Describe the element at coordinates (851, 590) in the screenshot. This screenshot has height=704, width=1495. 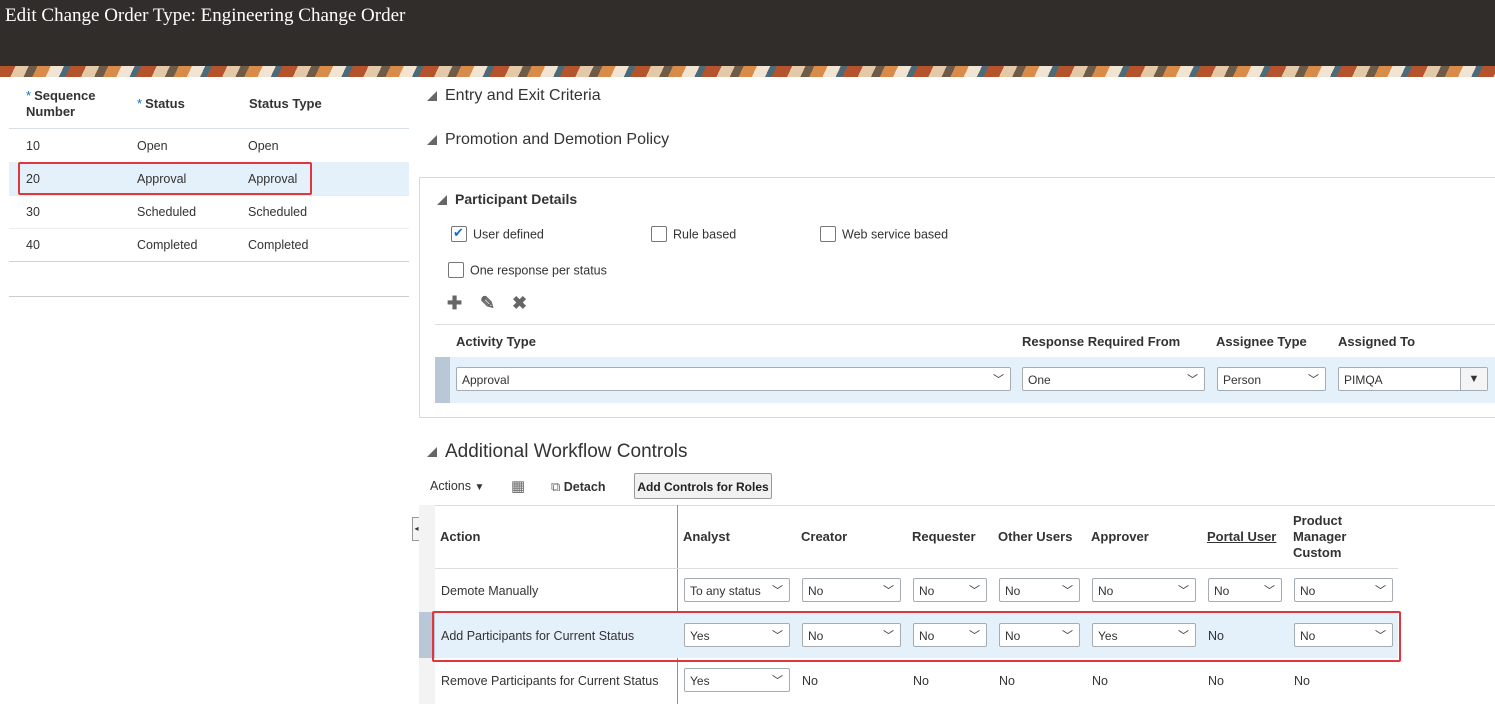
I see `creator-select: No ﹀` at that location.